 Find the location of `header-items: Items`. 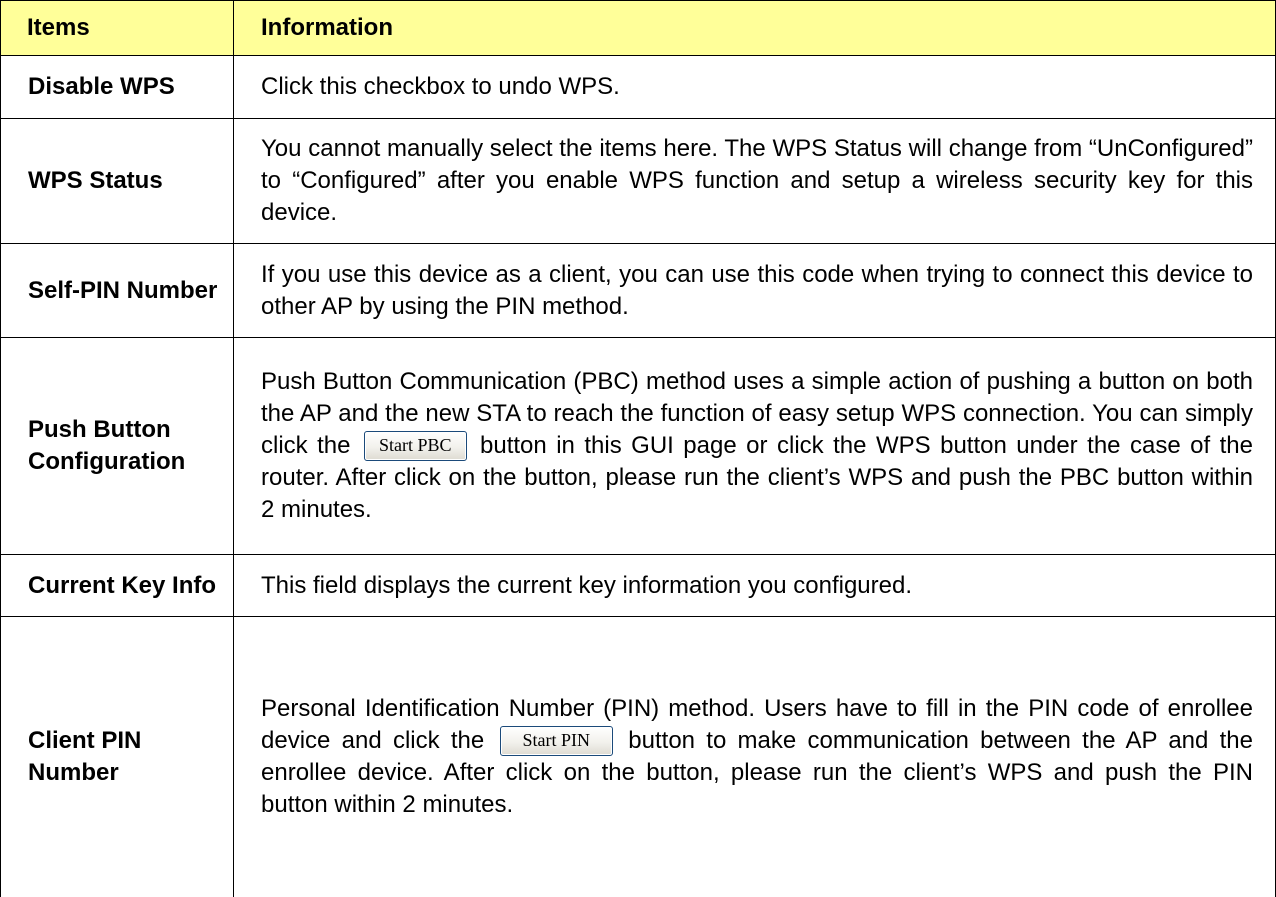

header-items: Items is located at coordinates (117, 28).